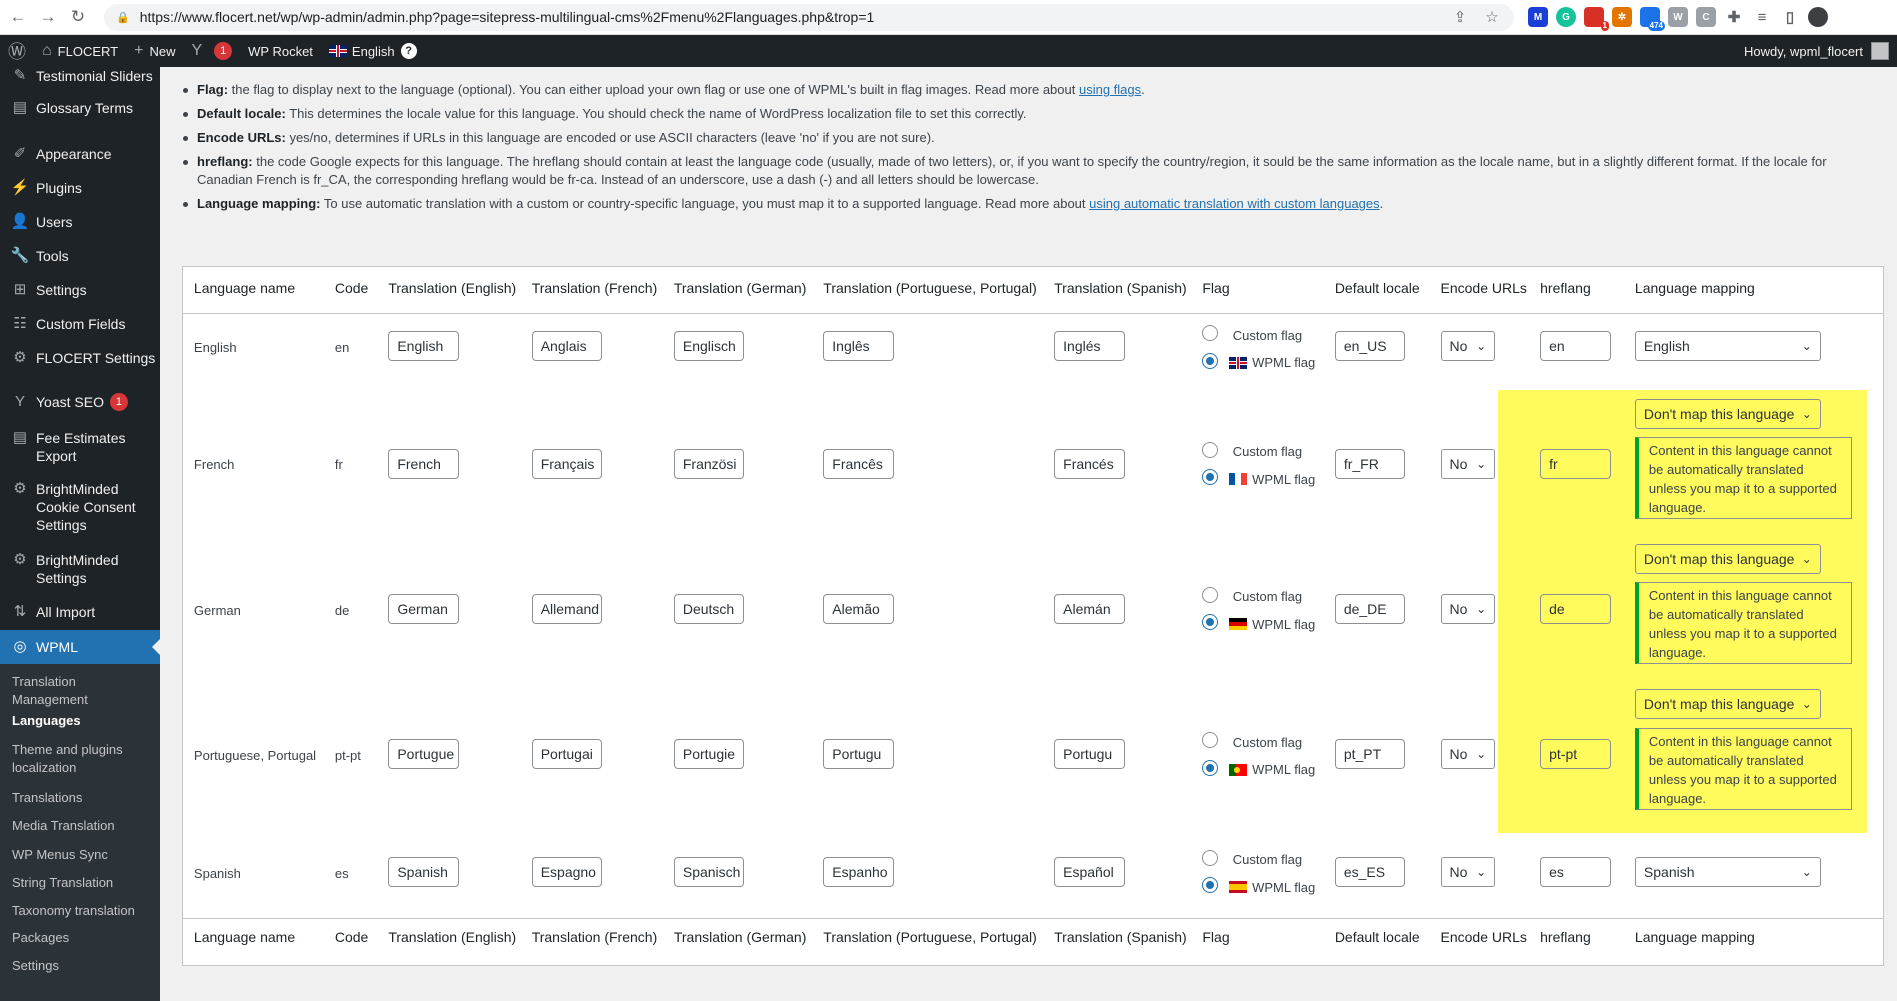 The height and width of the screenshot is (1001, 1897). What do you see at coordinates (80, 154) in the screenshot?
I see `menu-appearance: ✐ Appearance` at bounding box center [80, 154].